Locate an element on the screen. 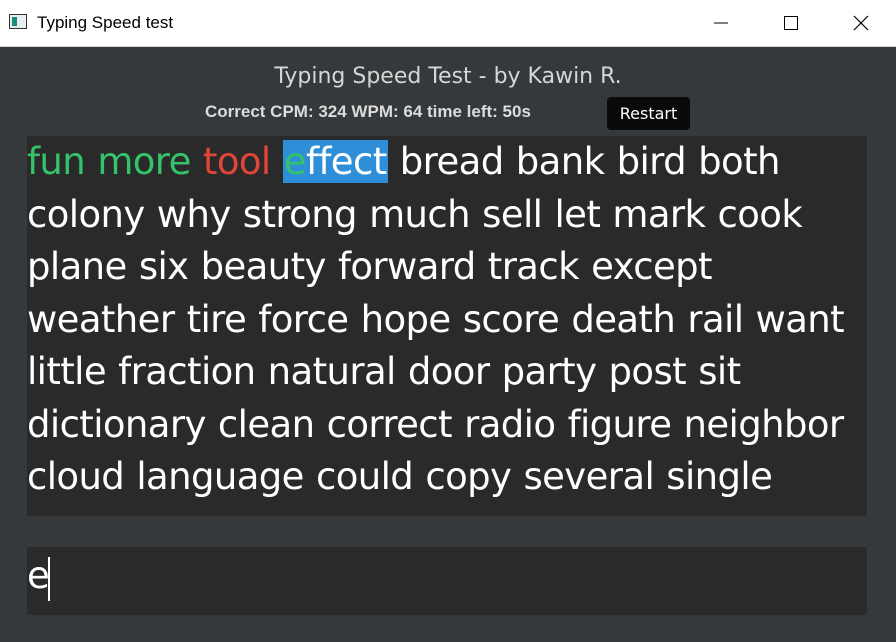 The height and width of the screenshot is (642, 896). maximize-icon is located at coordinates (791, 23).